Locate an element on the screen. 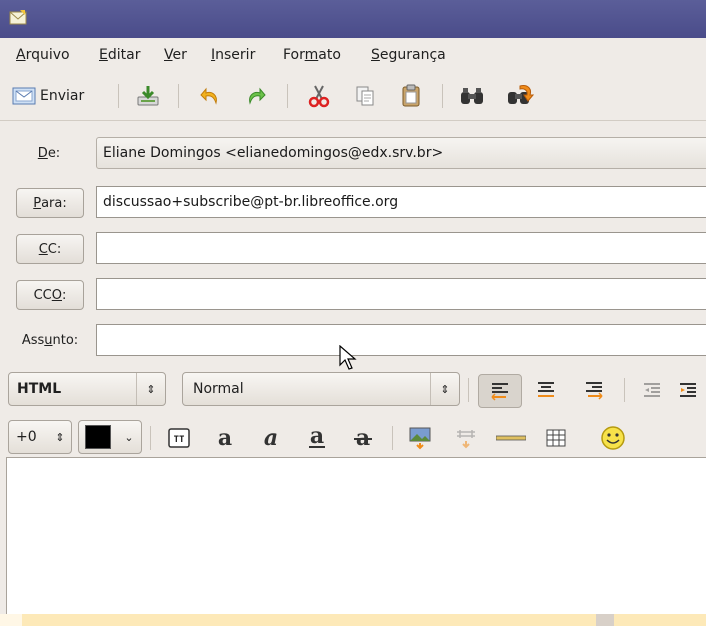 The image size is (706, 626). scissors-icon is located at coordinates (319, 96).